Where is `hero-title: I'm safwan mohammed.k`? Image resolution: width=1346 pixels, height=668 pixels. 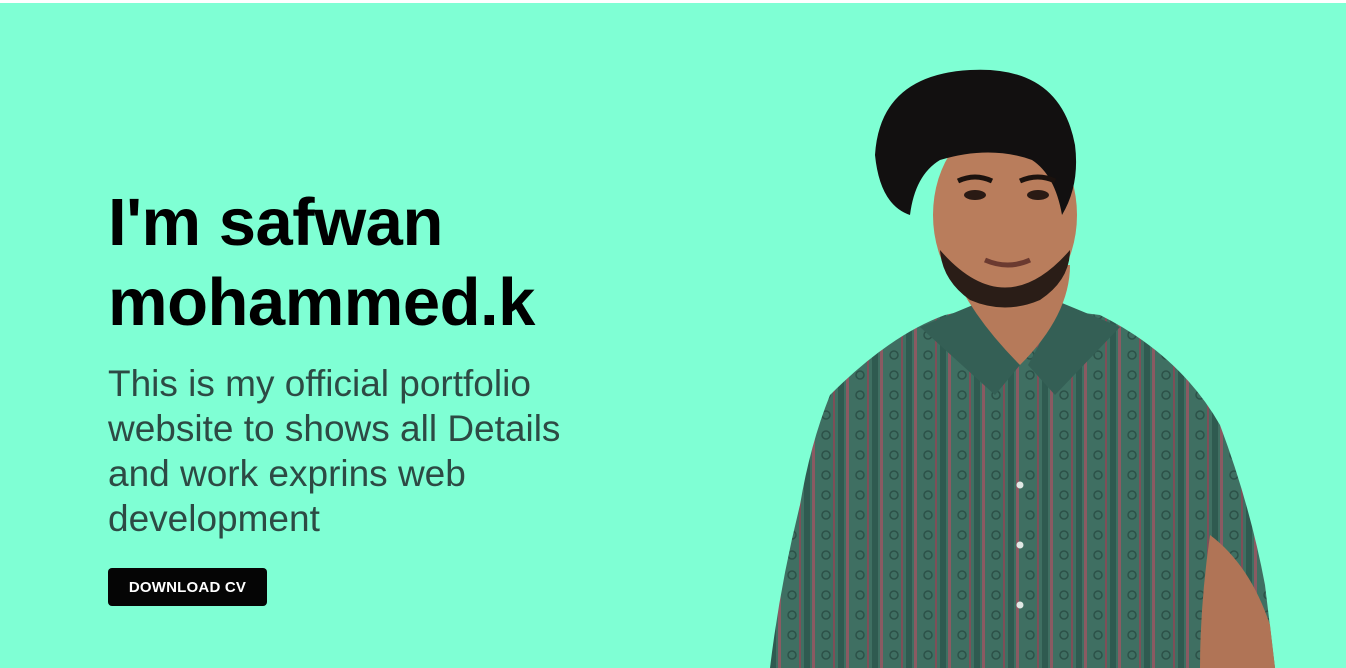 hero-title: I'm safwan mohammed.k is located at coordinates (368, 263).